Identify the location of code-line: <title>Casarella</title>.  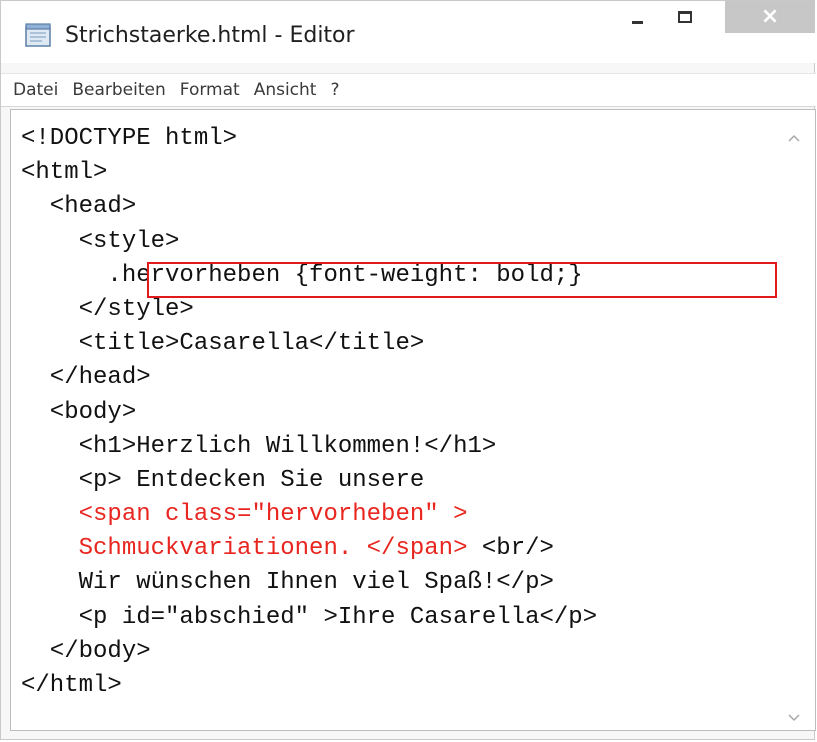
(223, 344).